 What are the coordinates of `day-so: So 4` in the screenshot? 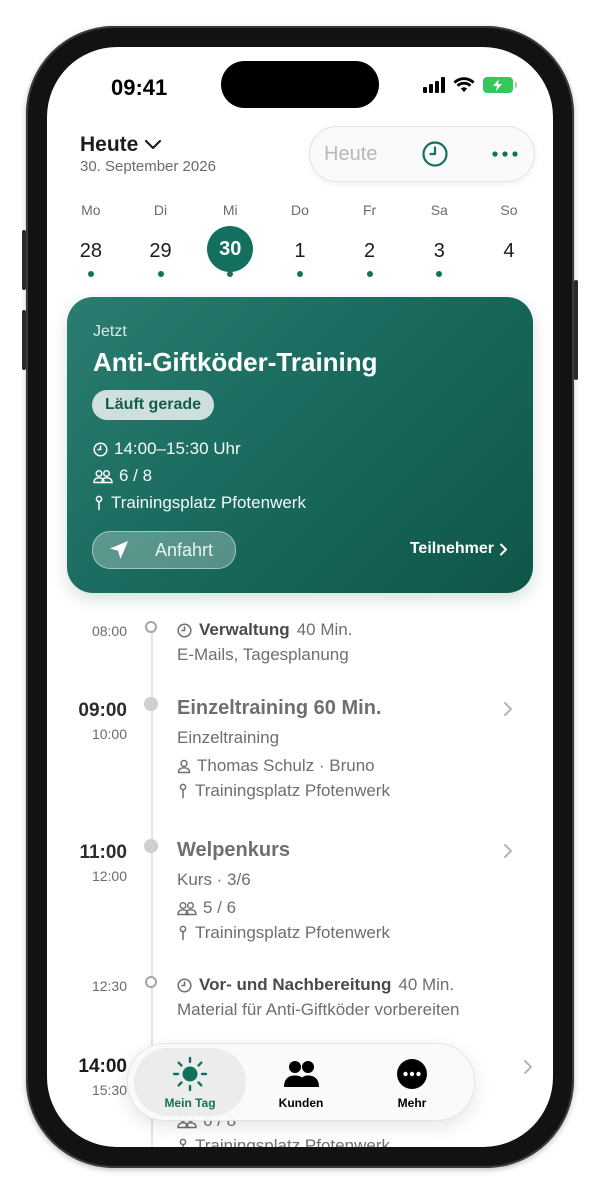 It's located at (509, 239).